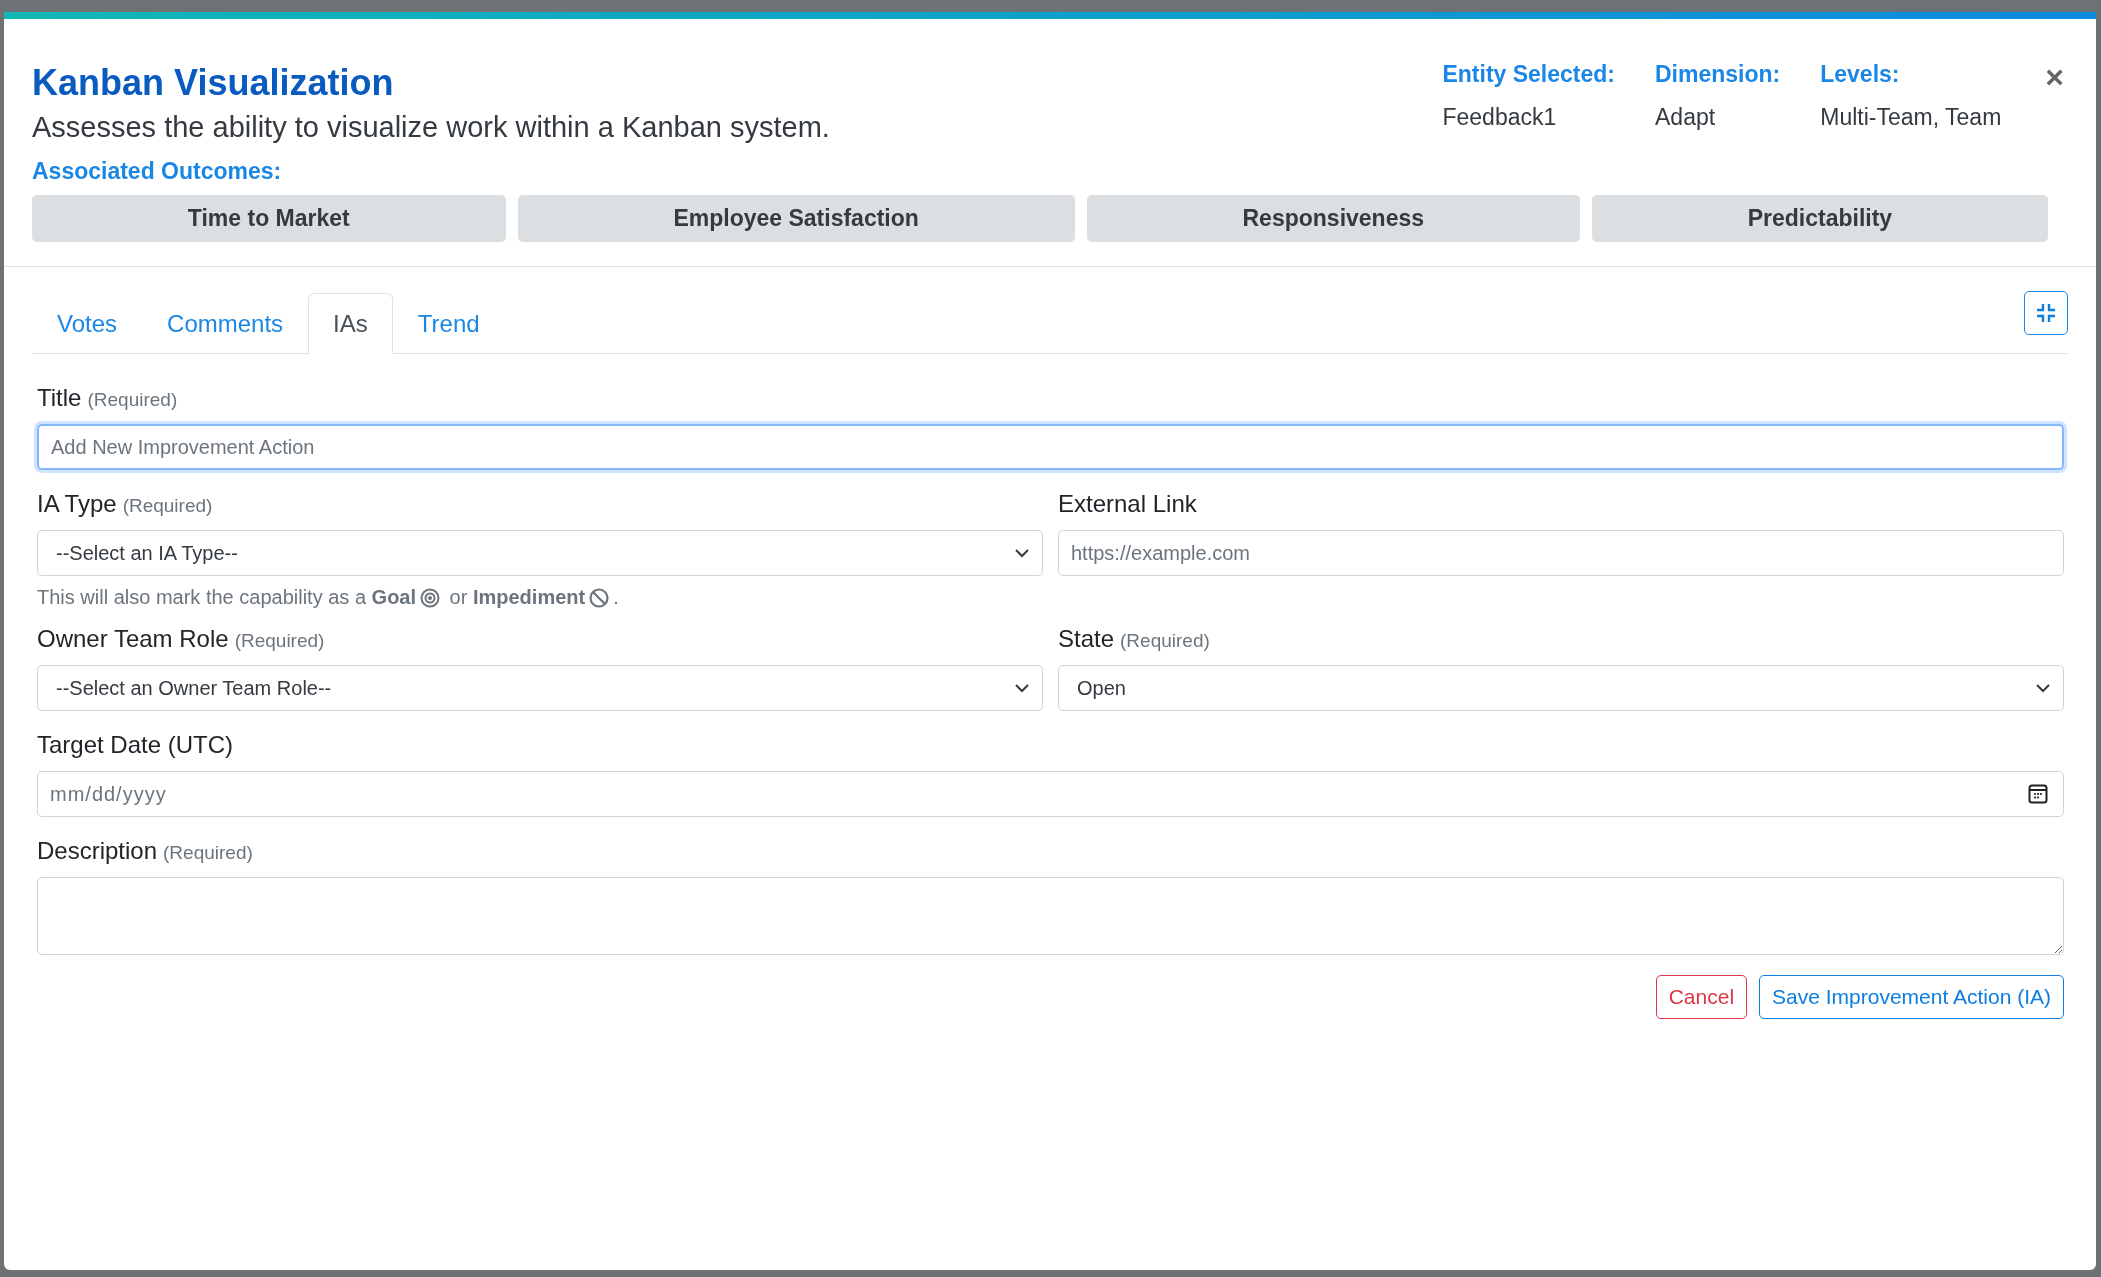  What do you see at coordinates (540, 688) in the screenshot?
I see `select-field: --Select an Owner Team Role--` at bounding box center [540, 688].